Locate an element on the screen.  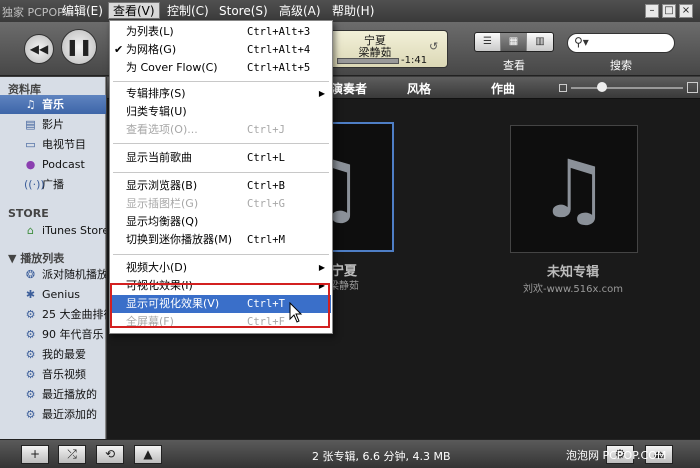
menu-item-as-grid: ✔ 为网格(G) Ctrl+Alt+4 is located at coordinates (221, 50).